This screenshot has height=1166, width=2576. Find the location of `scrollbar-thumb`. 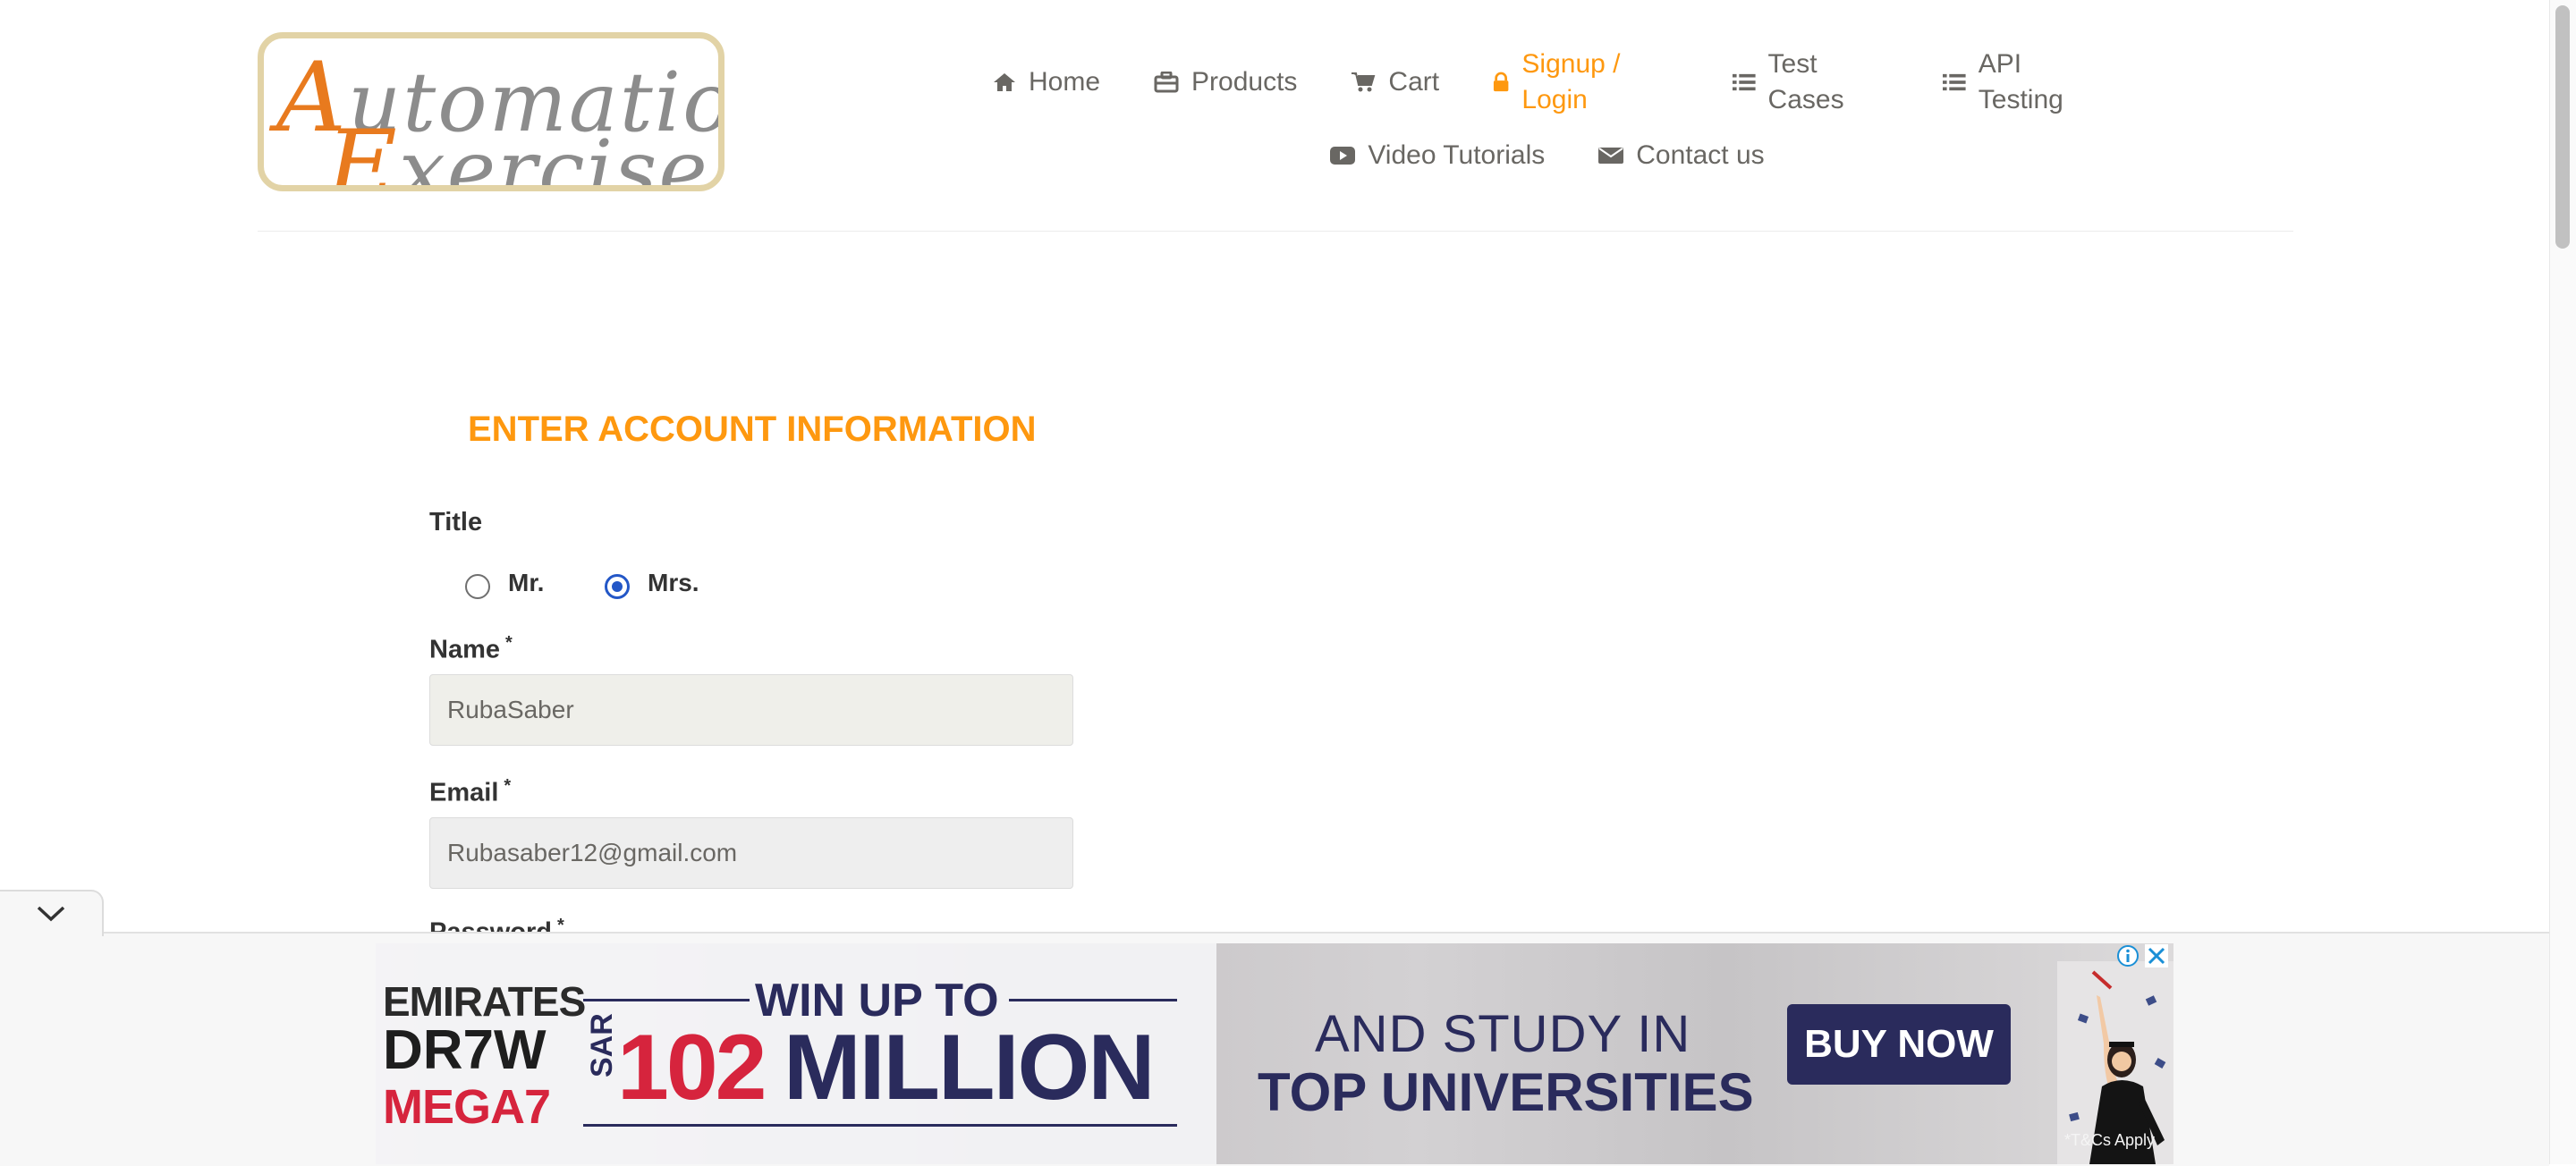

scrollbar-thumb is located at coordinates (2562, 127).